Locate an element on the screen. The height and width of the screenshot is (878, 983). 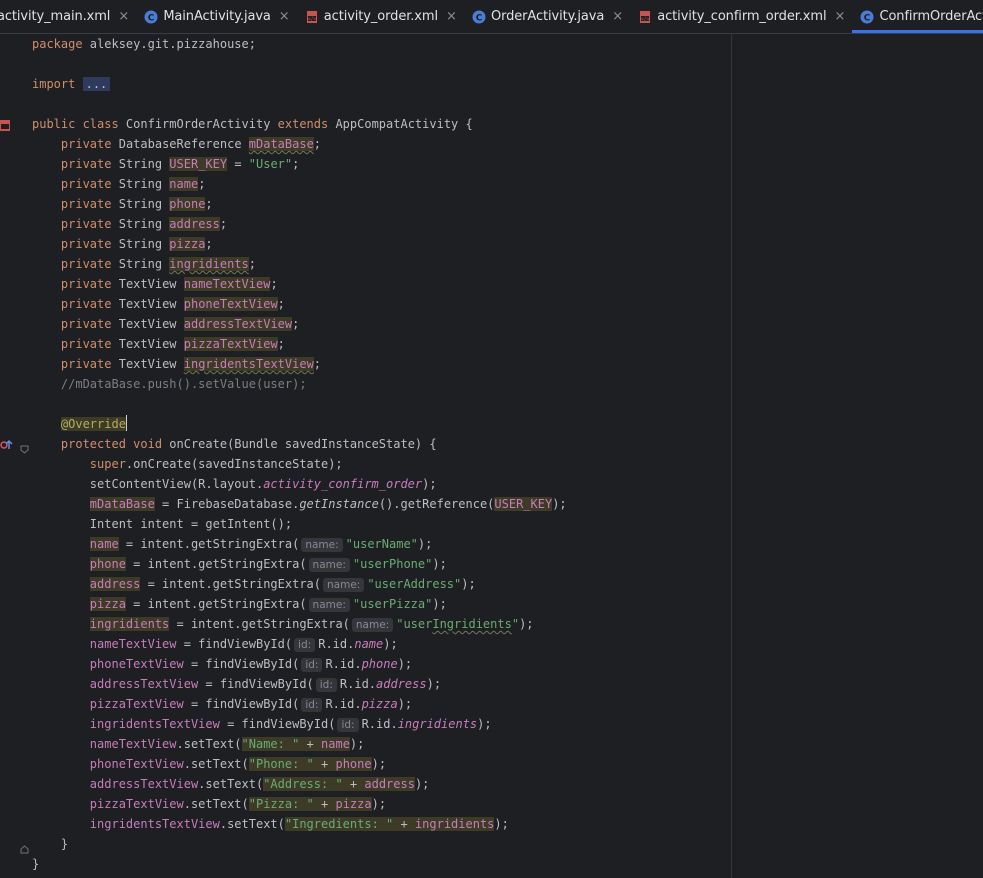
tab-label: MainActivity.java is located at coordinates (217, 16).